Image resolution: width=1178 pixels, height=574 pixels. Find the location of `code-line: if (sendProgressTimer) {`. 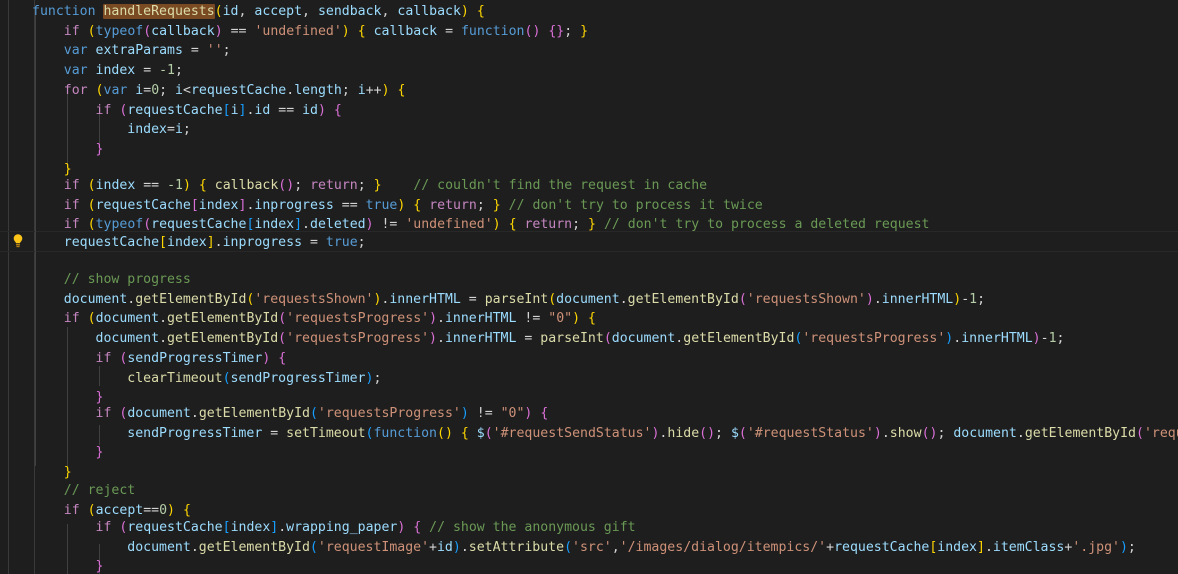

code-line: if (sendProgressTimer) { is located at coordinates (143, 359).